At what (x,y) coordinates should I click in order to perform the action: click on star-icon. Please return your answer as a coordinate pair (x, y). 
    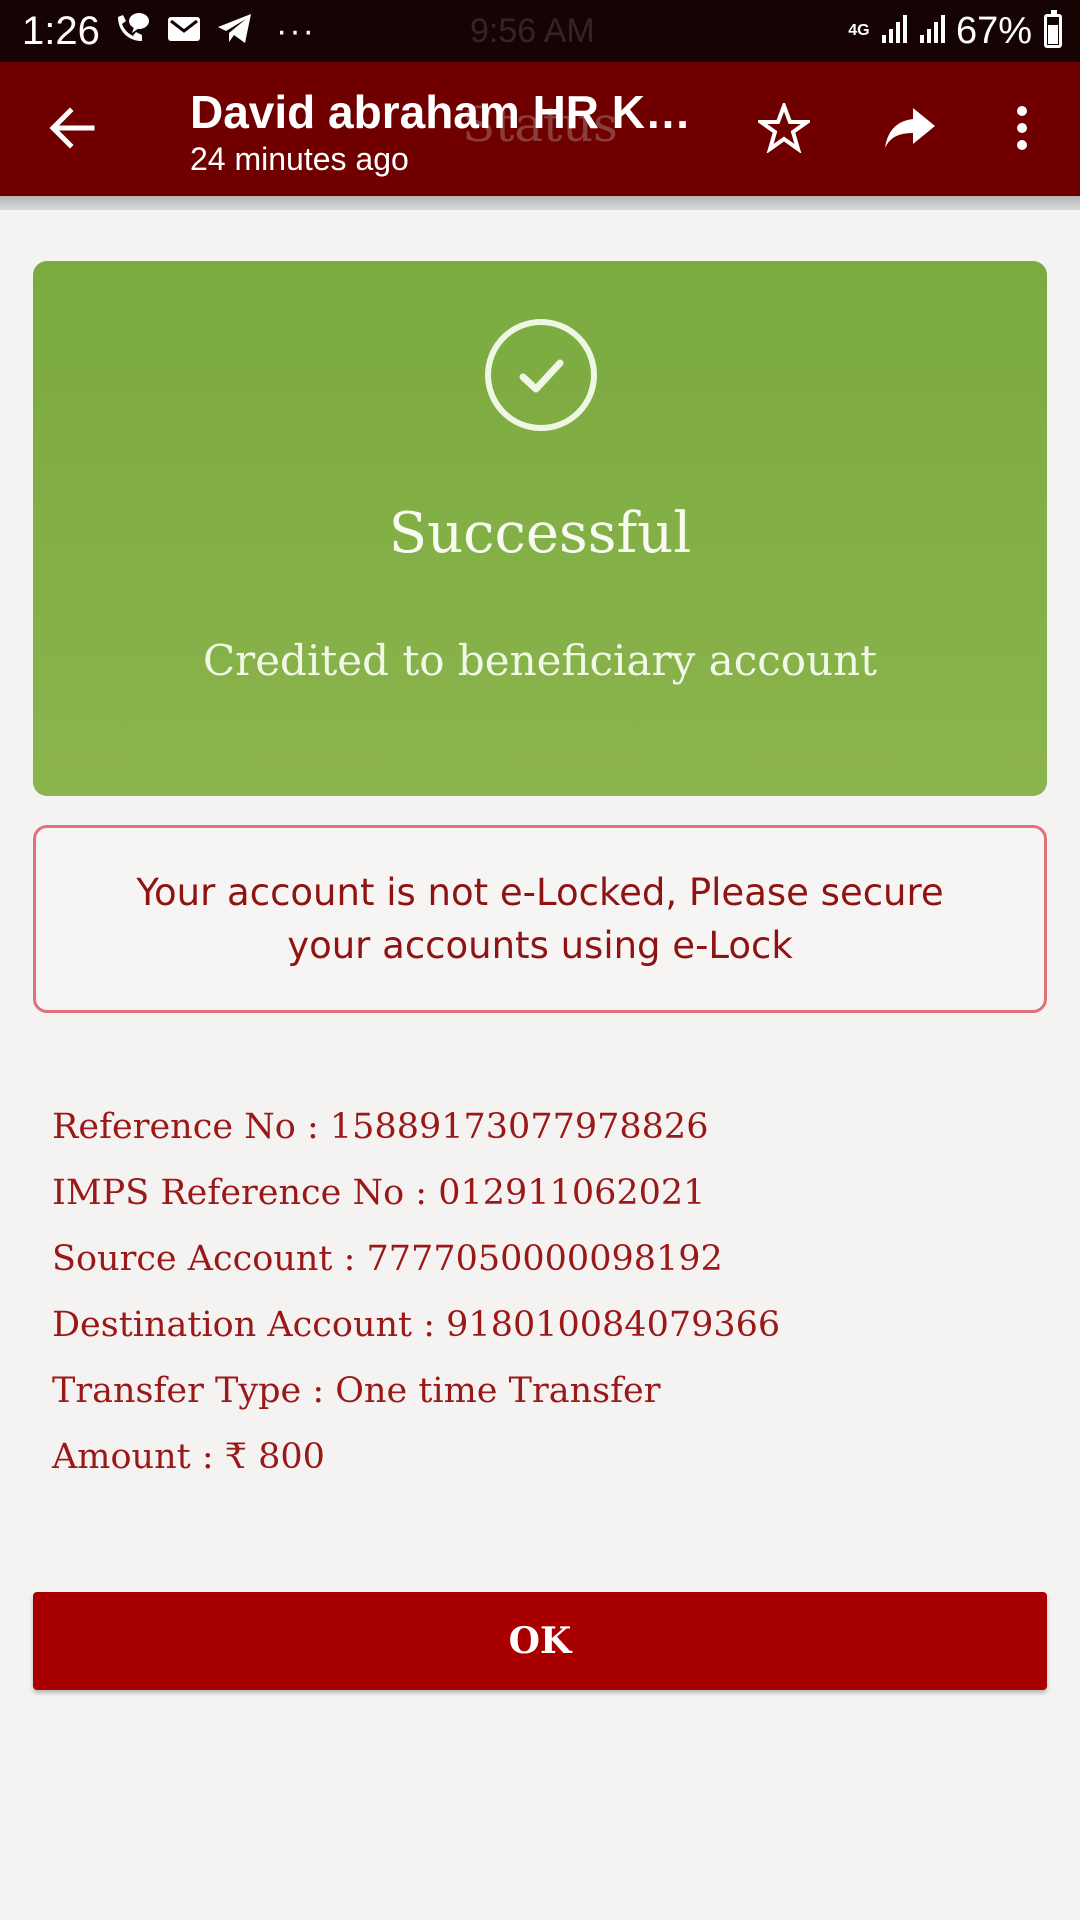
    Looking at the image, I should click on (784, 128).